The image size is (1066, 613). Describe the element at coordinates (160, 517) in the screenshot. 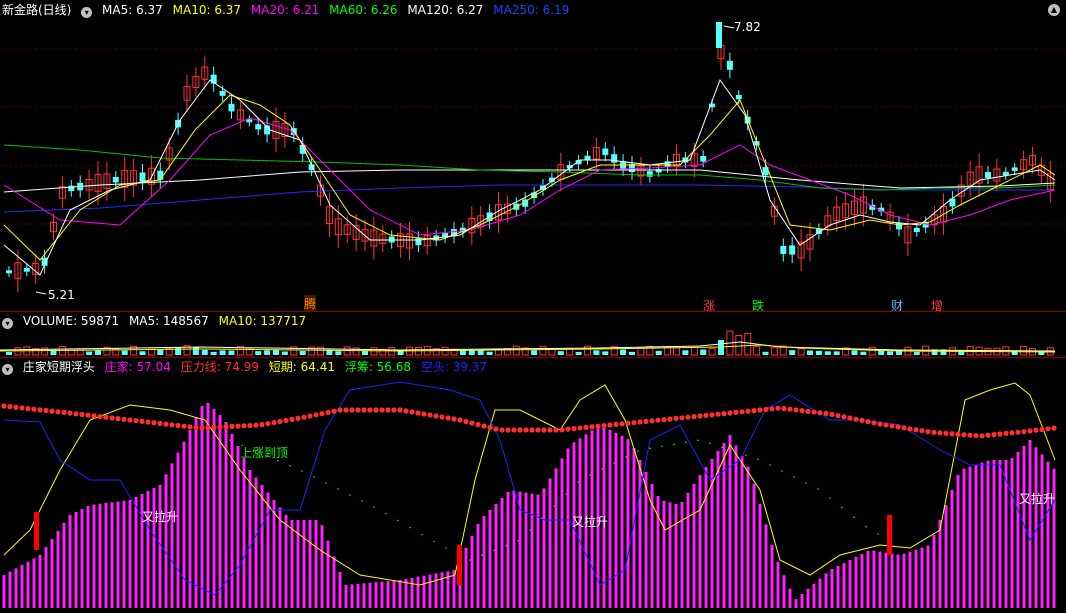

I see `indicator-annotation: 又拉升` at that location.